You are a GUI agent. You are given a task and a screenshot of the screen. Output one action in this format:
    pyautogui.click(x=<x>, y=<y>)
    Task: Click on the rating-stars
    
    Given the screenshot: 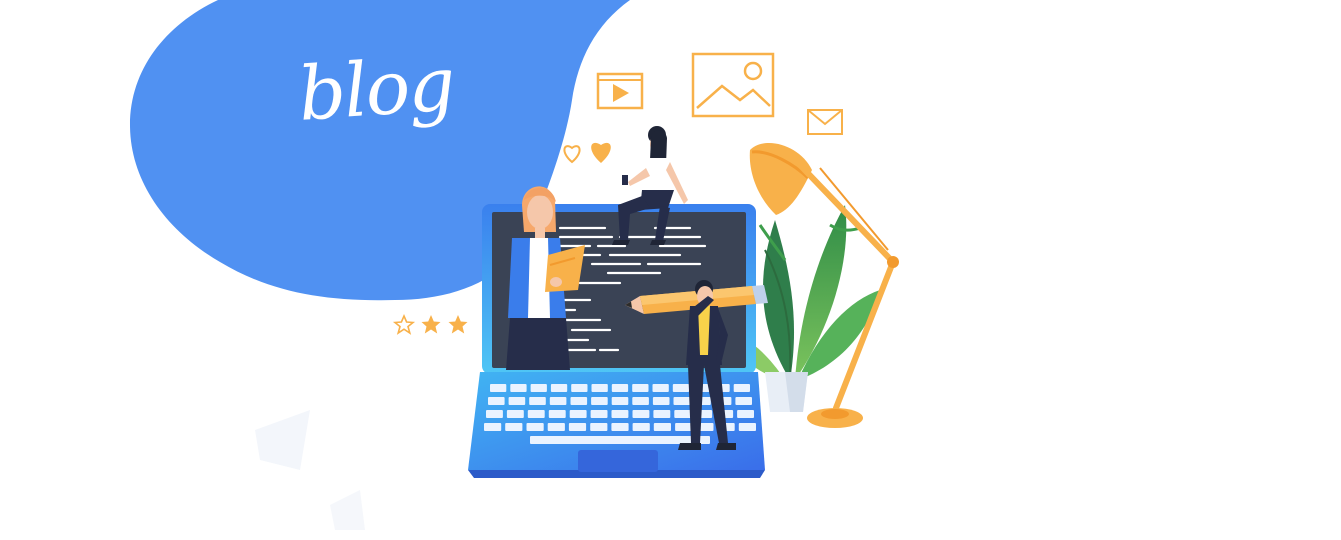 What is the action you would take?
    pyautogui.click(x=430, y=324)
    